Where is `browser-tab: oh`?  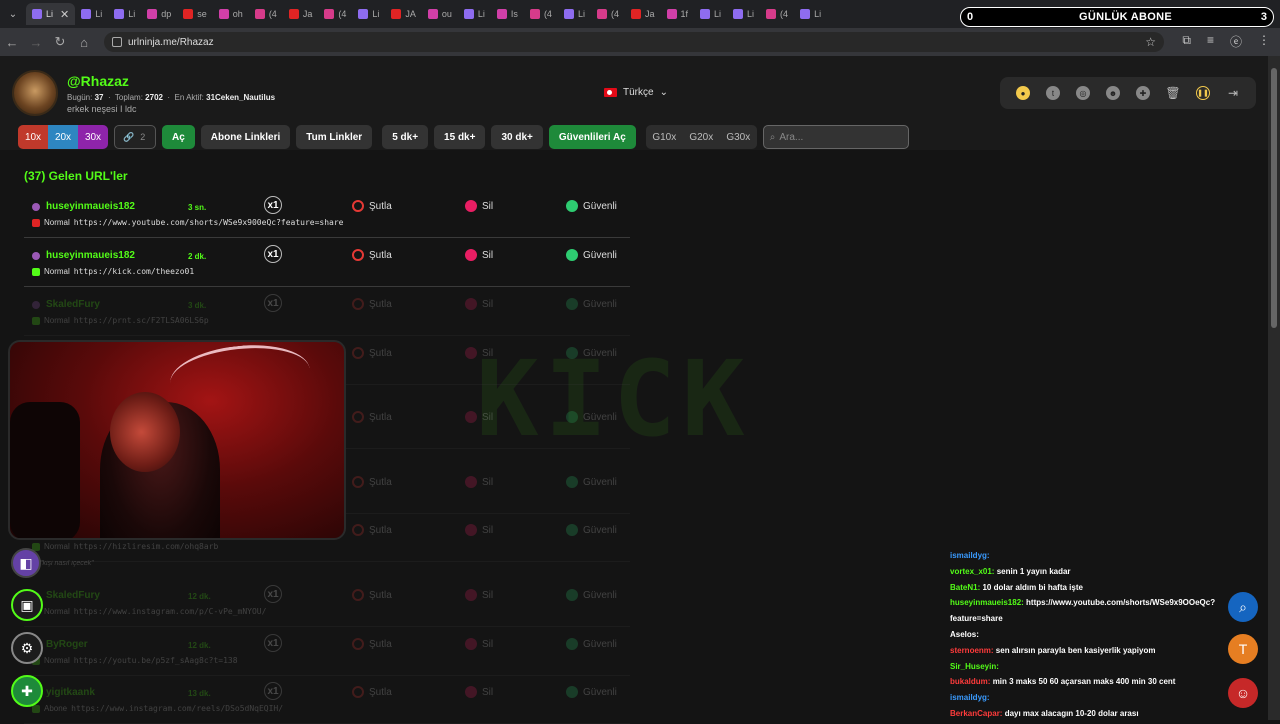
browser-tab: oh is located at coordinates (231, 14).